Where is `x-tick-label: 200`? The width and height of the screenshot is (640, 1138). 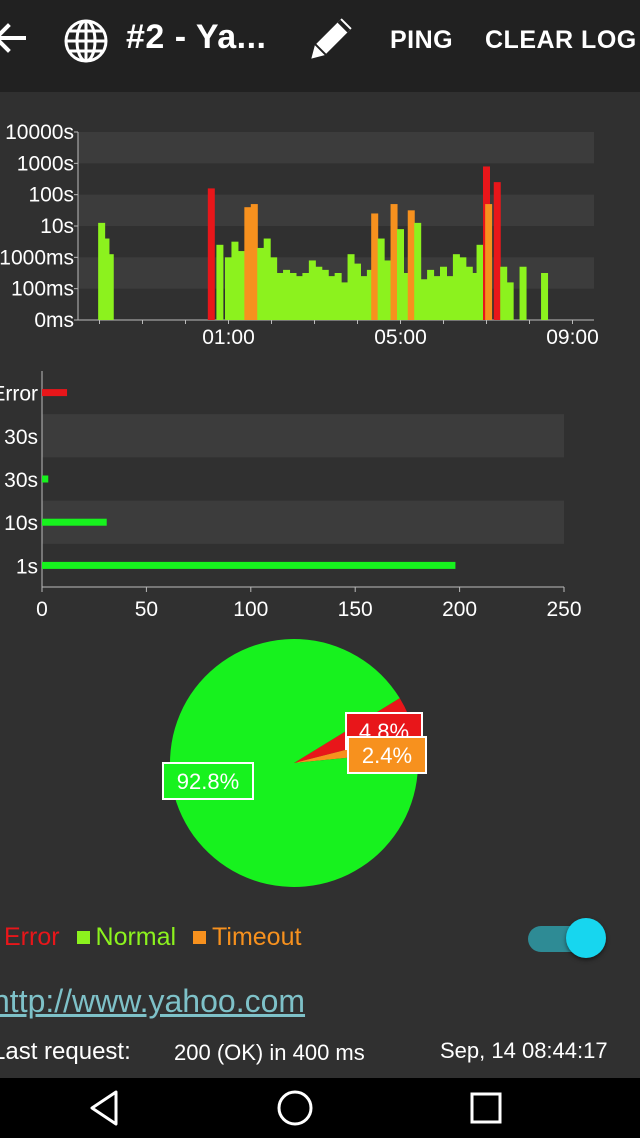 x-tick-label: 200 is located at coordinates (459, 609).